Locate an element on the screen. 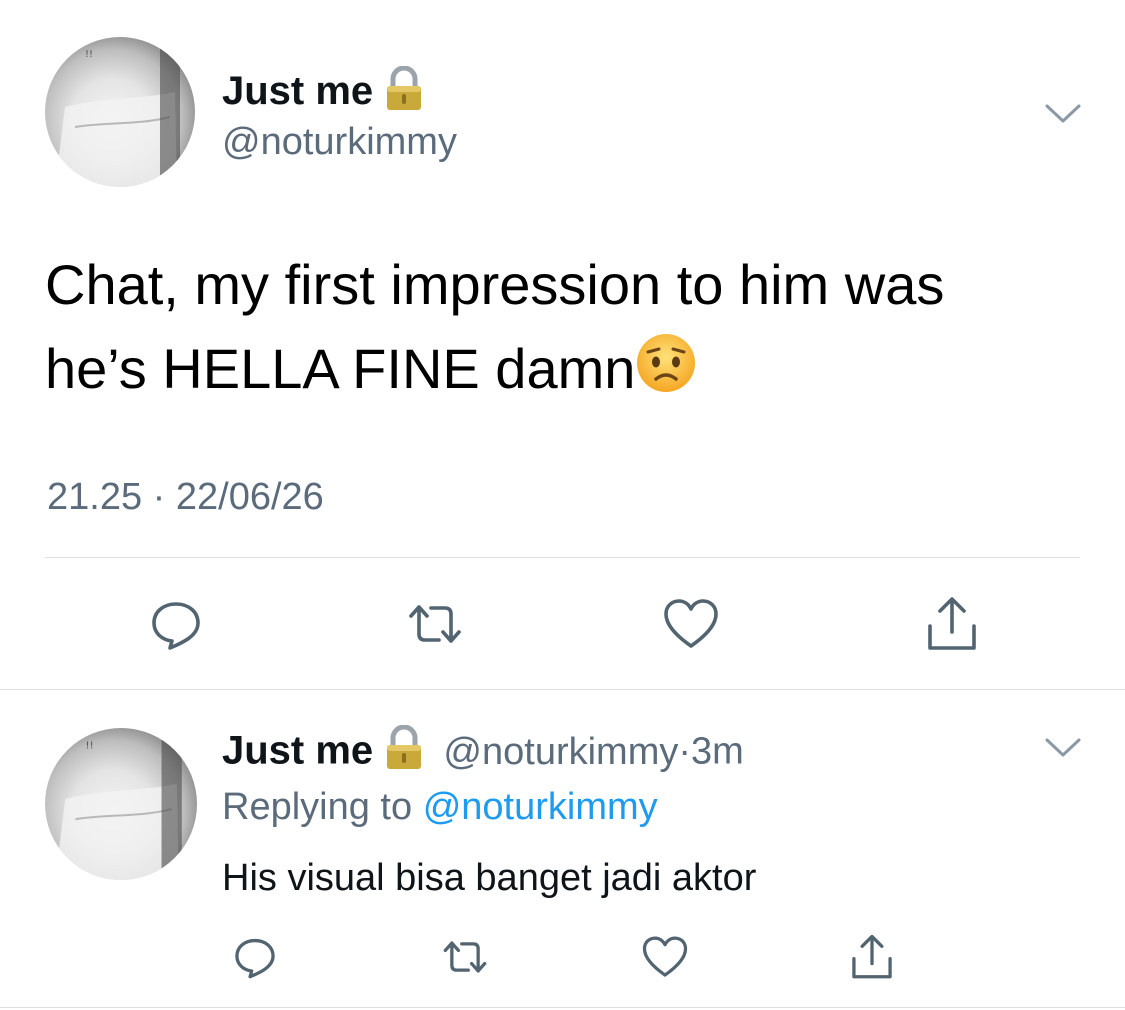  author-name: Just me is located at coordinates (323, 93).